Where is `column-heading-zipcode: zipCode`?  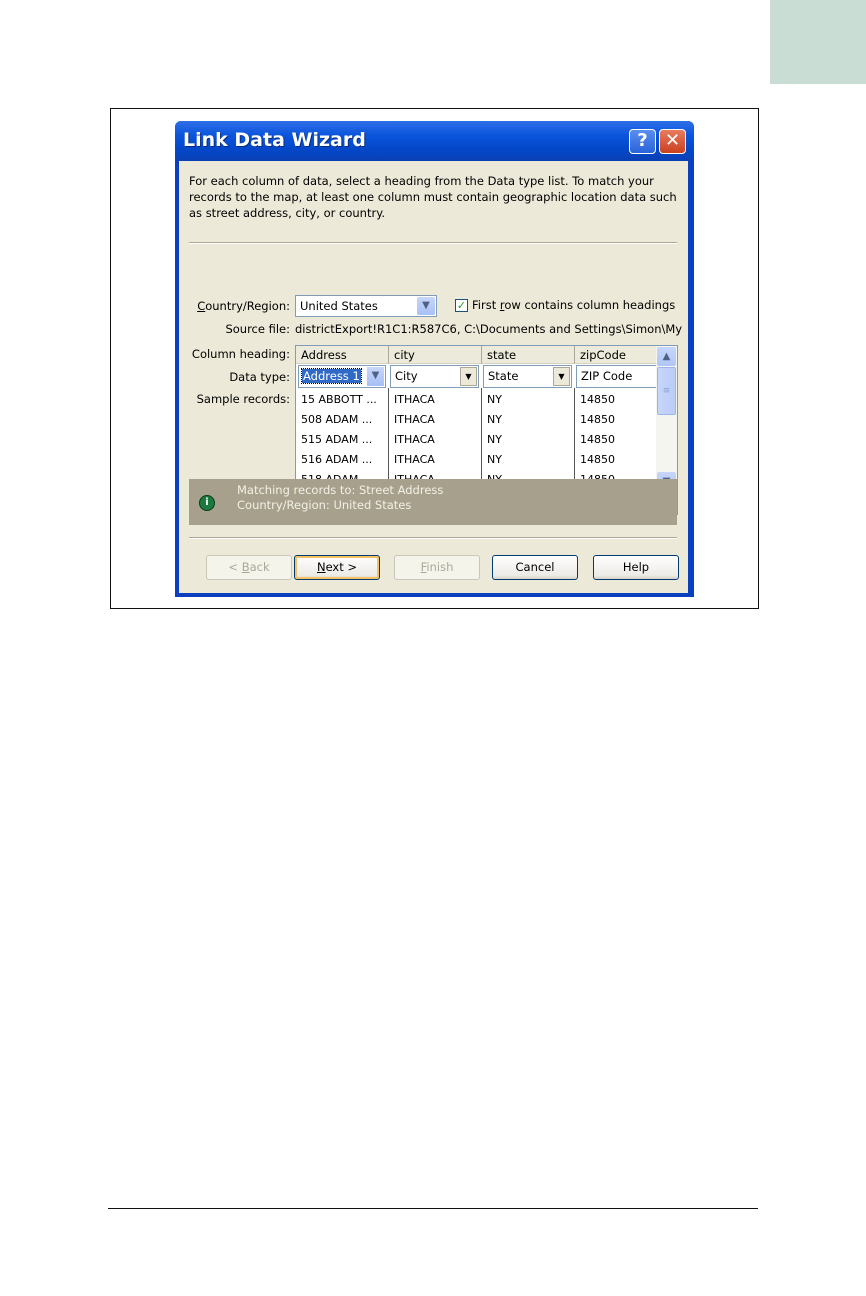 column-heading-zipcode: zipCode is located at coordinates (616, 355).